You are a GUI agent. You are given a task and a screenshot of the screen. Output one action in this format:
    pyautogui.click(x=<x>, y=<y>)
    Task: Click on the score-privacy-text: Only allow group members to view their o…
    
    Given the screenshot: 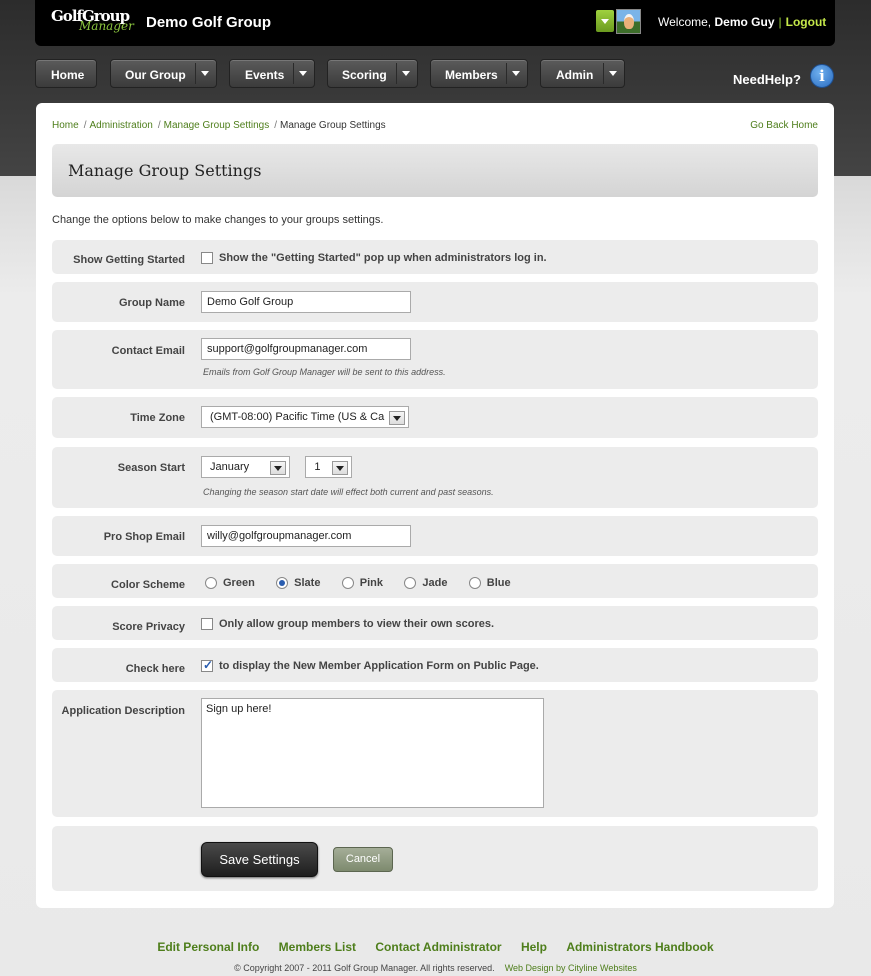 What is the action you would take?
    pyautogui.click(x=357, y=623)
    